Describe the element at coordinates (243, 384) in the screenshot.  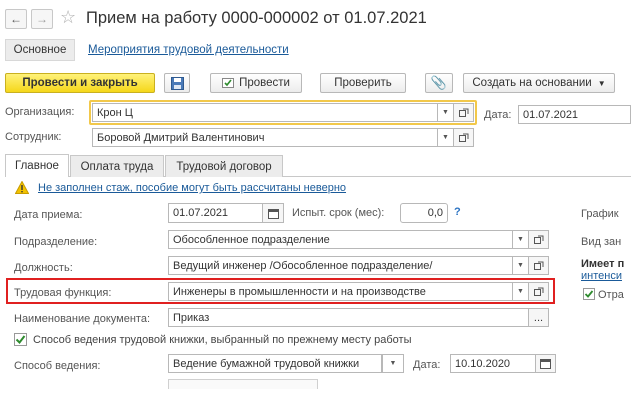
I see `partial-field` at that location.